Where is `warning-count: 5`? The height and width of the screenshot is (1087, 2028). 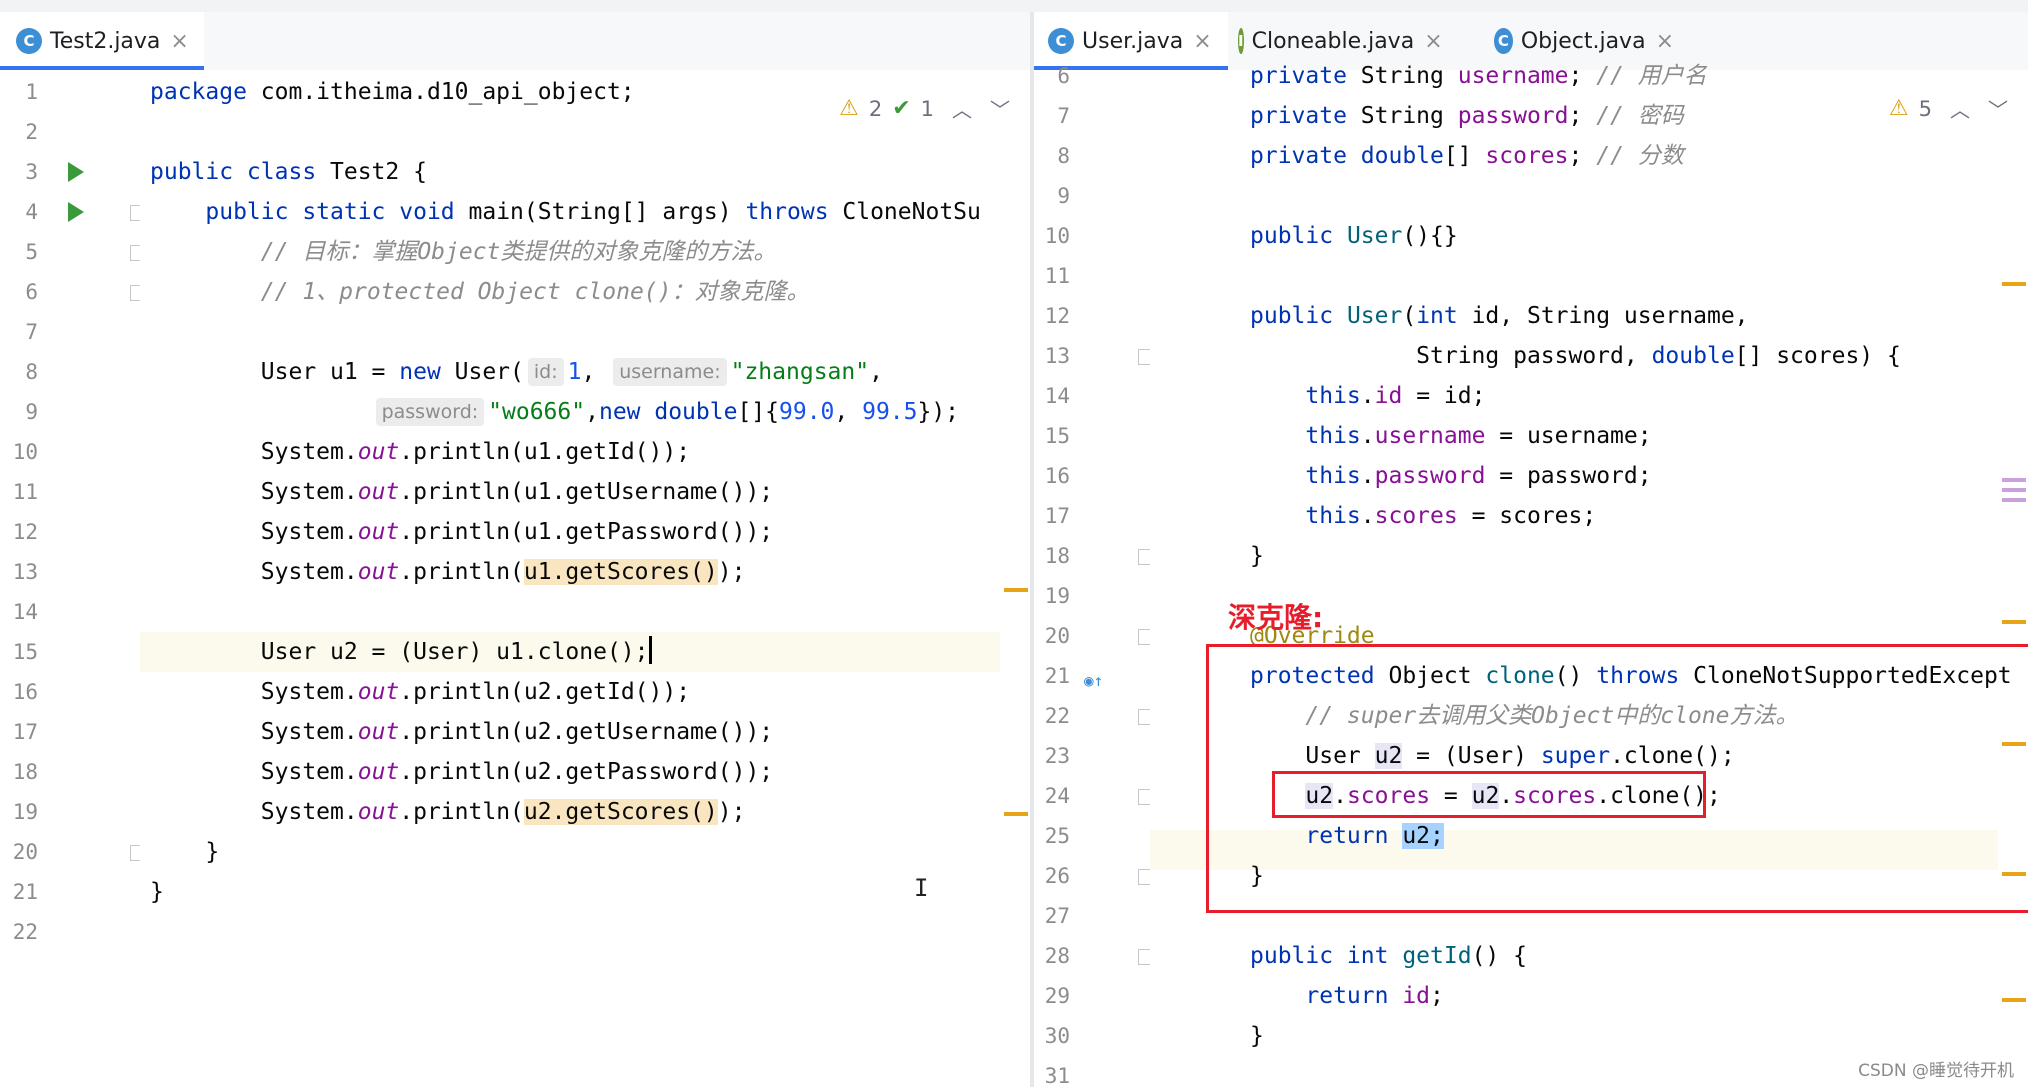
warning-count: 5 is located at coordinates (1925, 108).